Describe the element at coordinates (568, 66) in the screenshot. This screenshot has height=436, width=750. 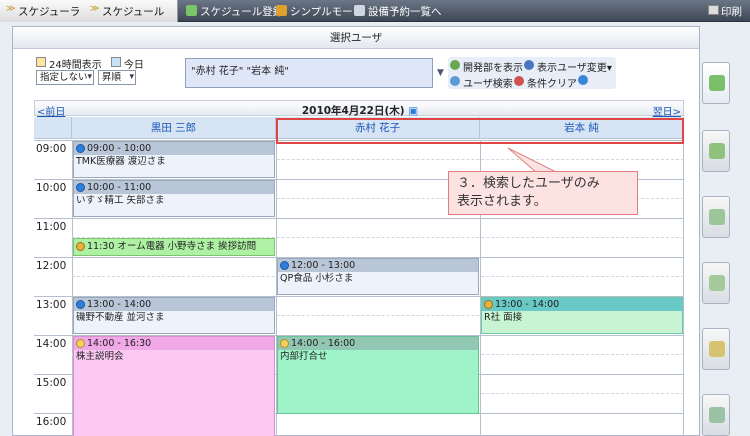
I see `change-users-button: 表示ユーザ変更▾` at that location.